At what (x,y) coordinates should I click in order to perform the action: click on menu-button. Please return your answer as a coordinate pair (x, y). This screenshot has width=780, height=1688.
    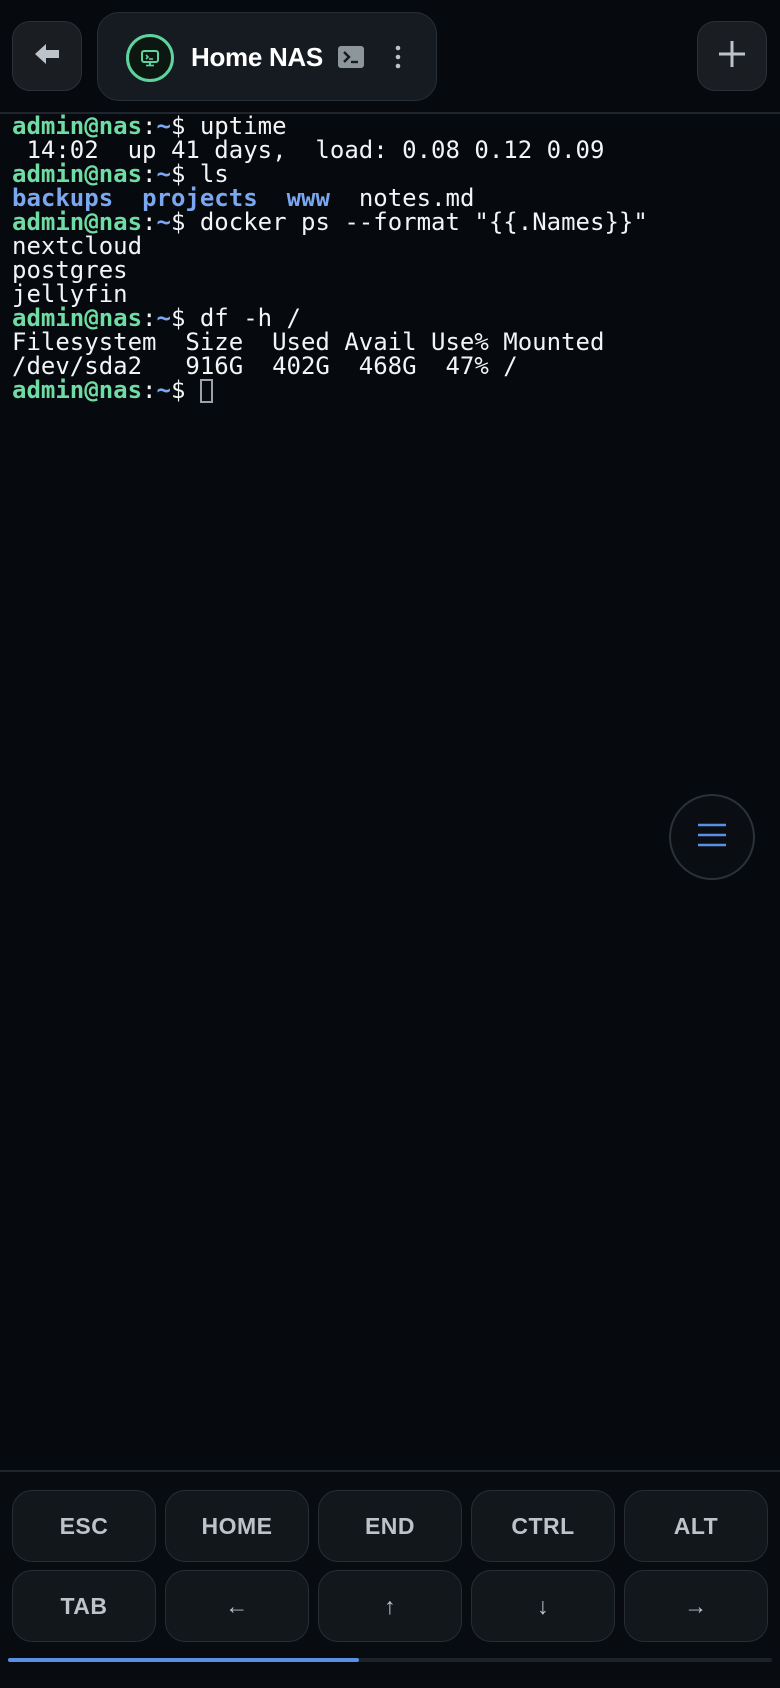
    Looking at the image, I should click on (712, 837).